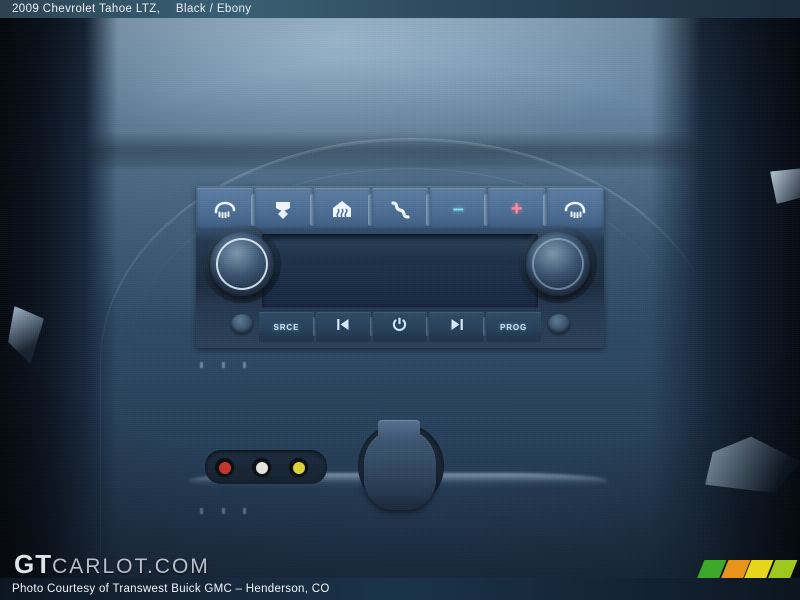  I want to click on temperature-down-button: –, so click(456, 209).